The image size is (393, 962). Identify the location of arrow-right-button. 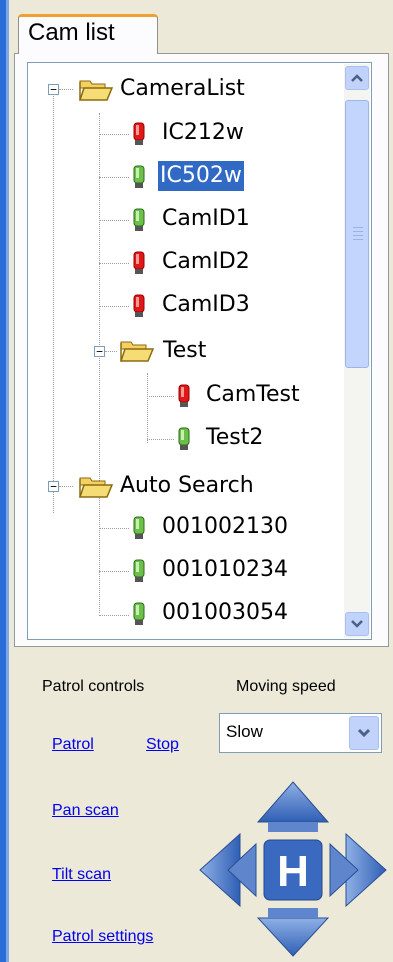
(358, 870).